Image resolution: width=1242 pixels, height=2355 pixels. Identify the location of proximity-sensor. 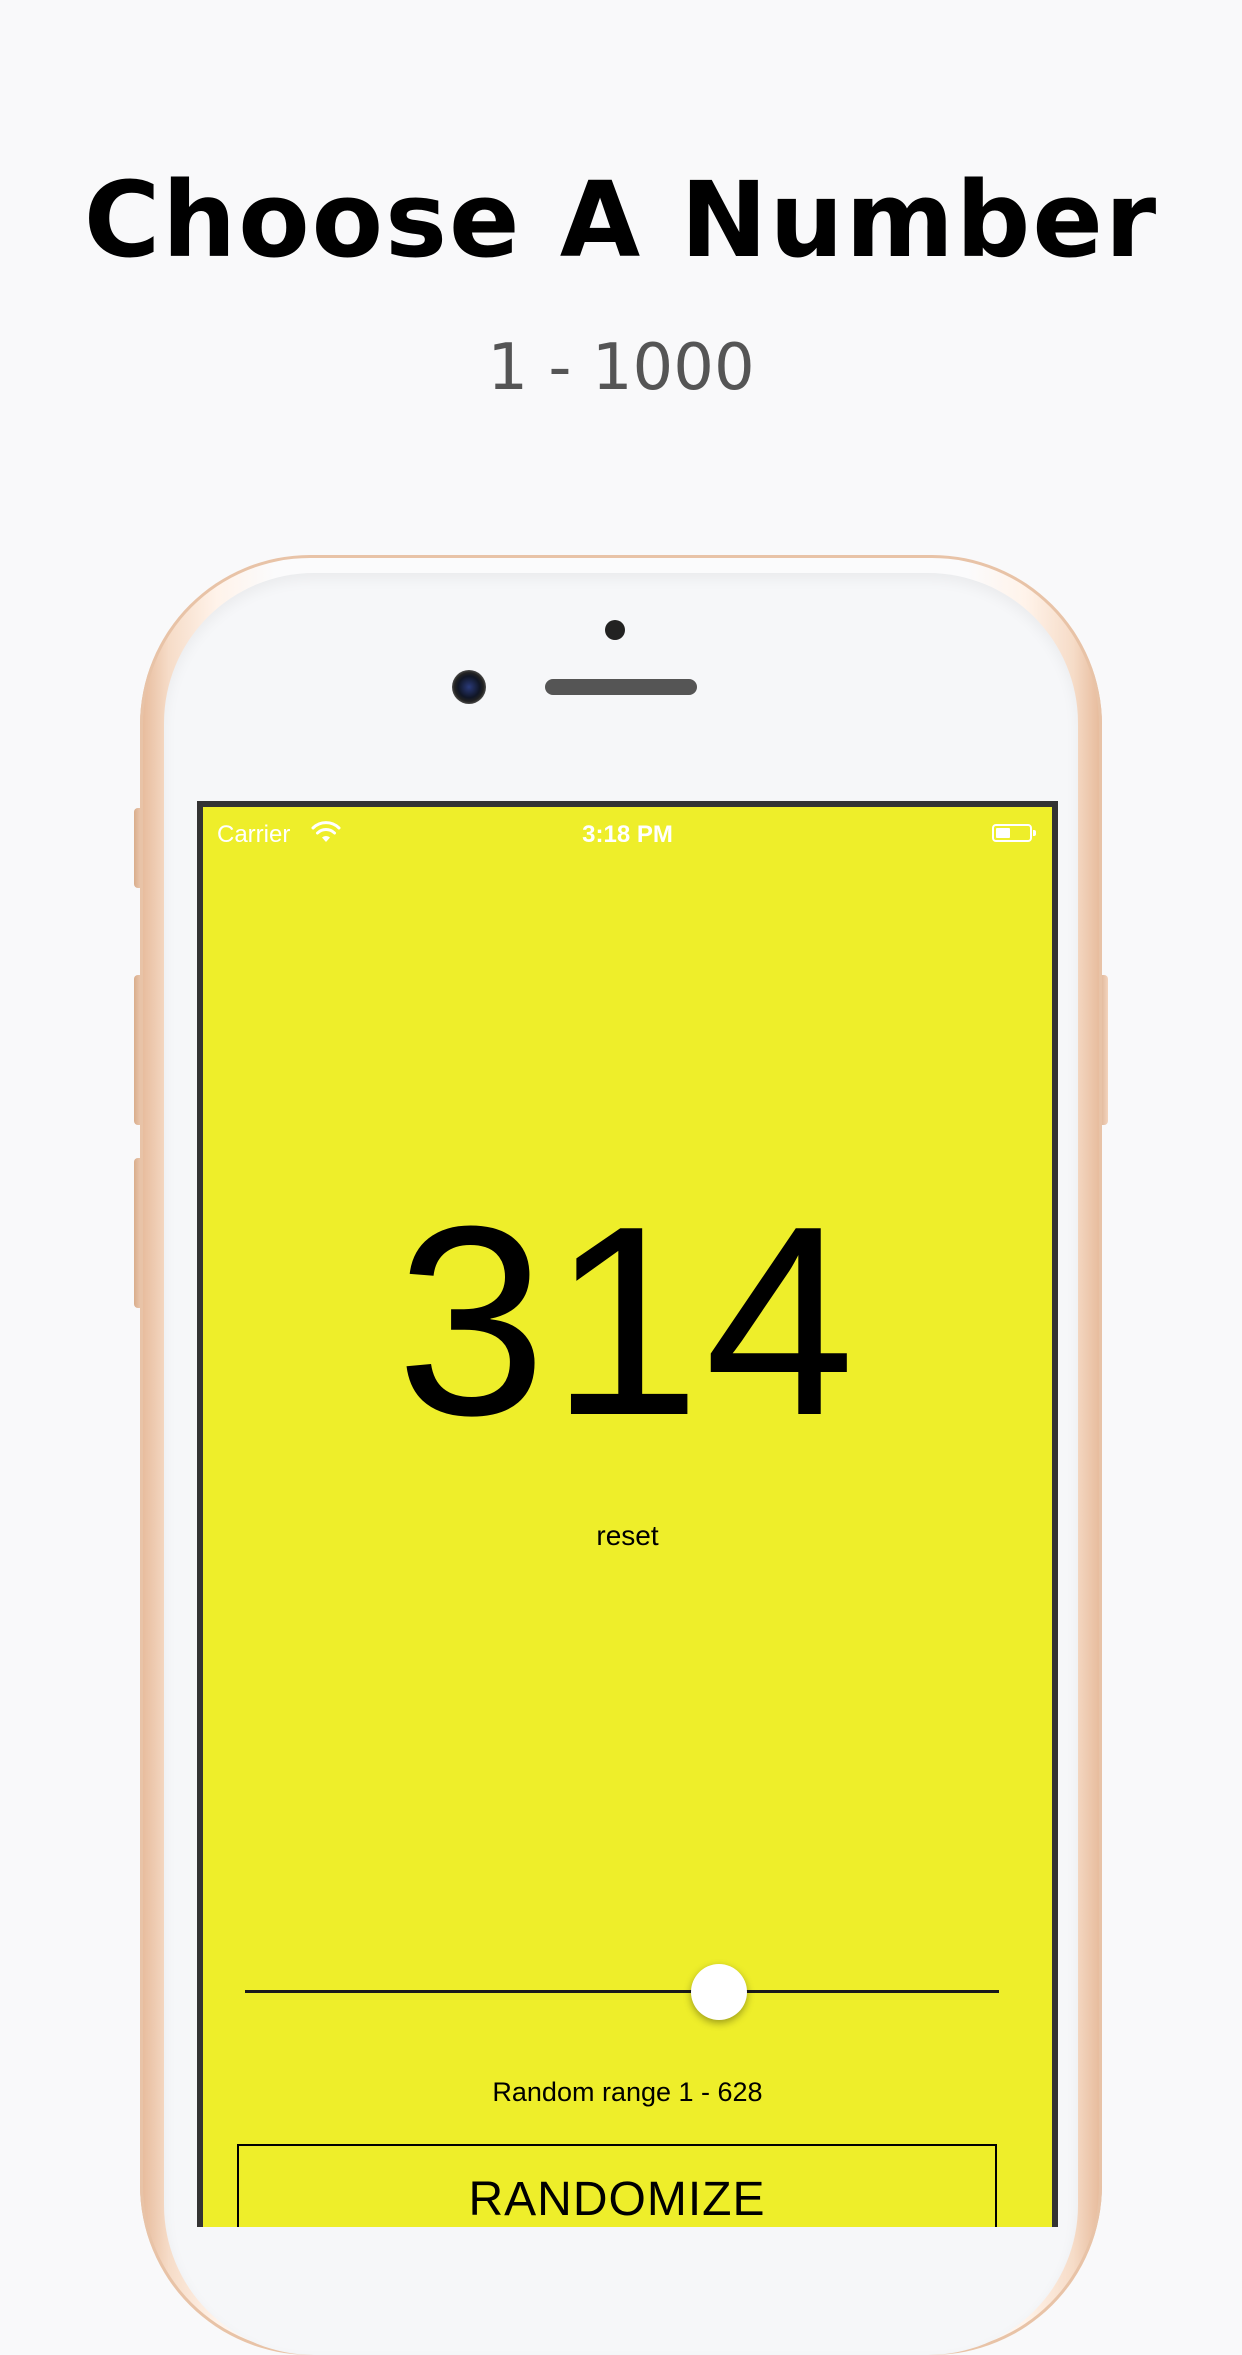
(615, 630).